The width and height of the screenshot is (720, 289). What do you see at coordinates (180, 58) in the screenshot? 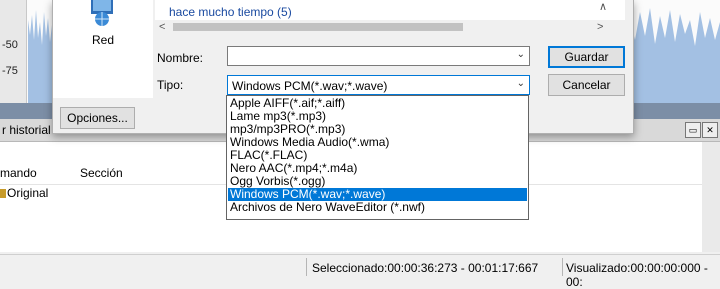
I see `filename-label: Nombre:` at bounding box center [180, 58].